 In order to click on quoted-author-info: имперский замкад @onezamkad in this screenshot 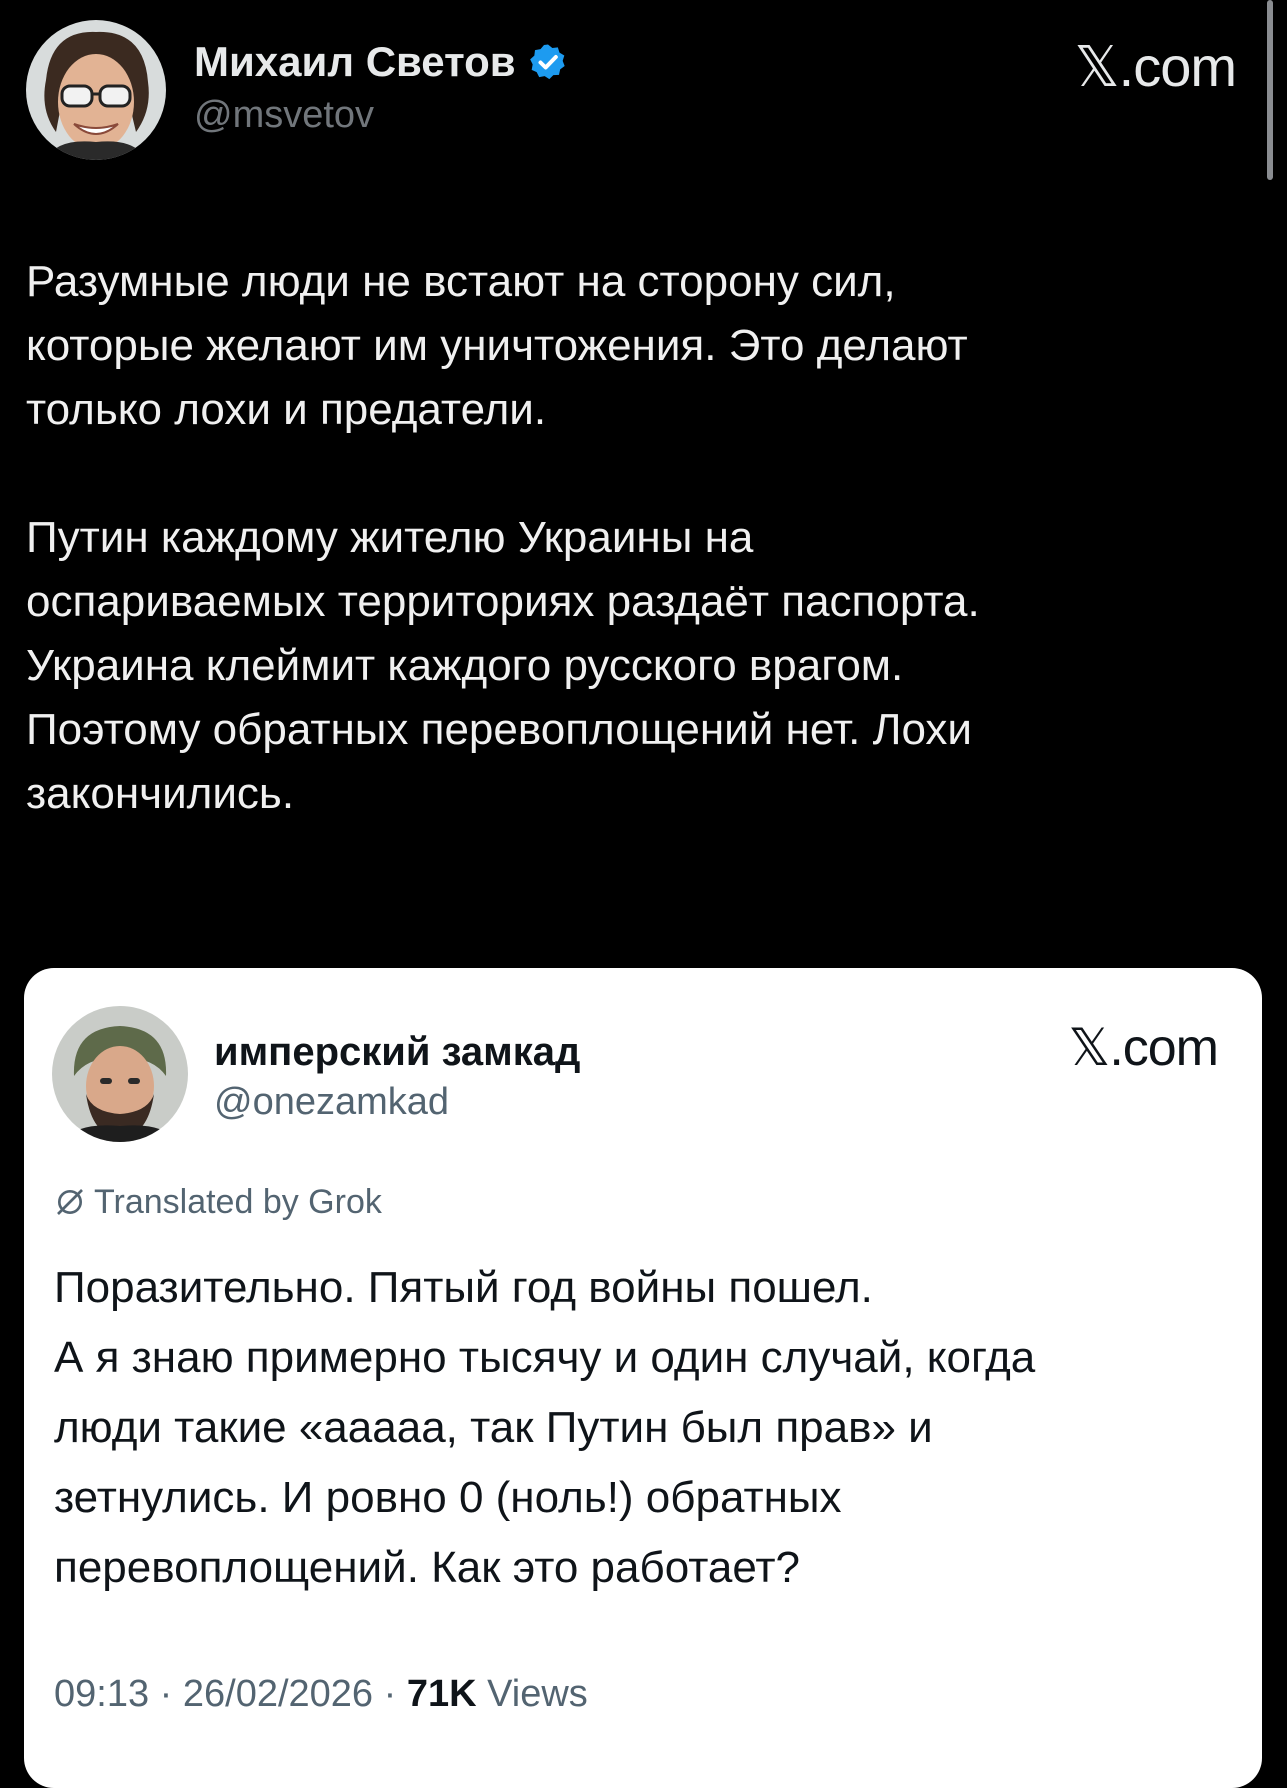, I will do `click(397, 1077)`.